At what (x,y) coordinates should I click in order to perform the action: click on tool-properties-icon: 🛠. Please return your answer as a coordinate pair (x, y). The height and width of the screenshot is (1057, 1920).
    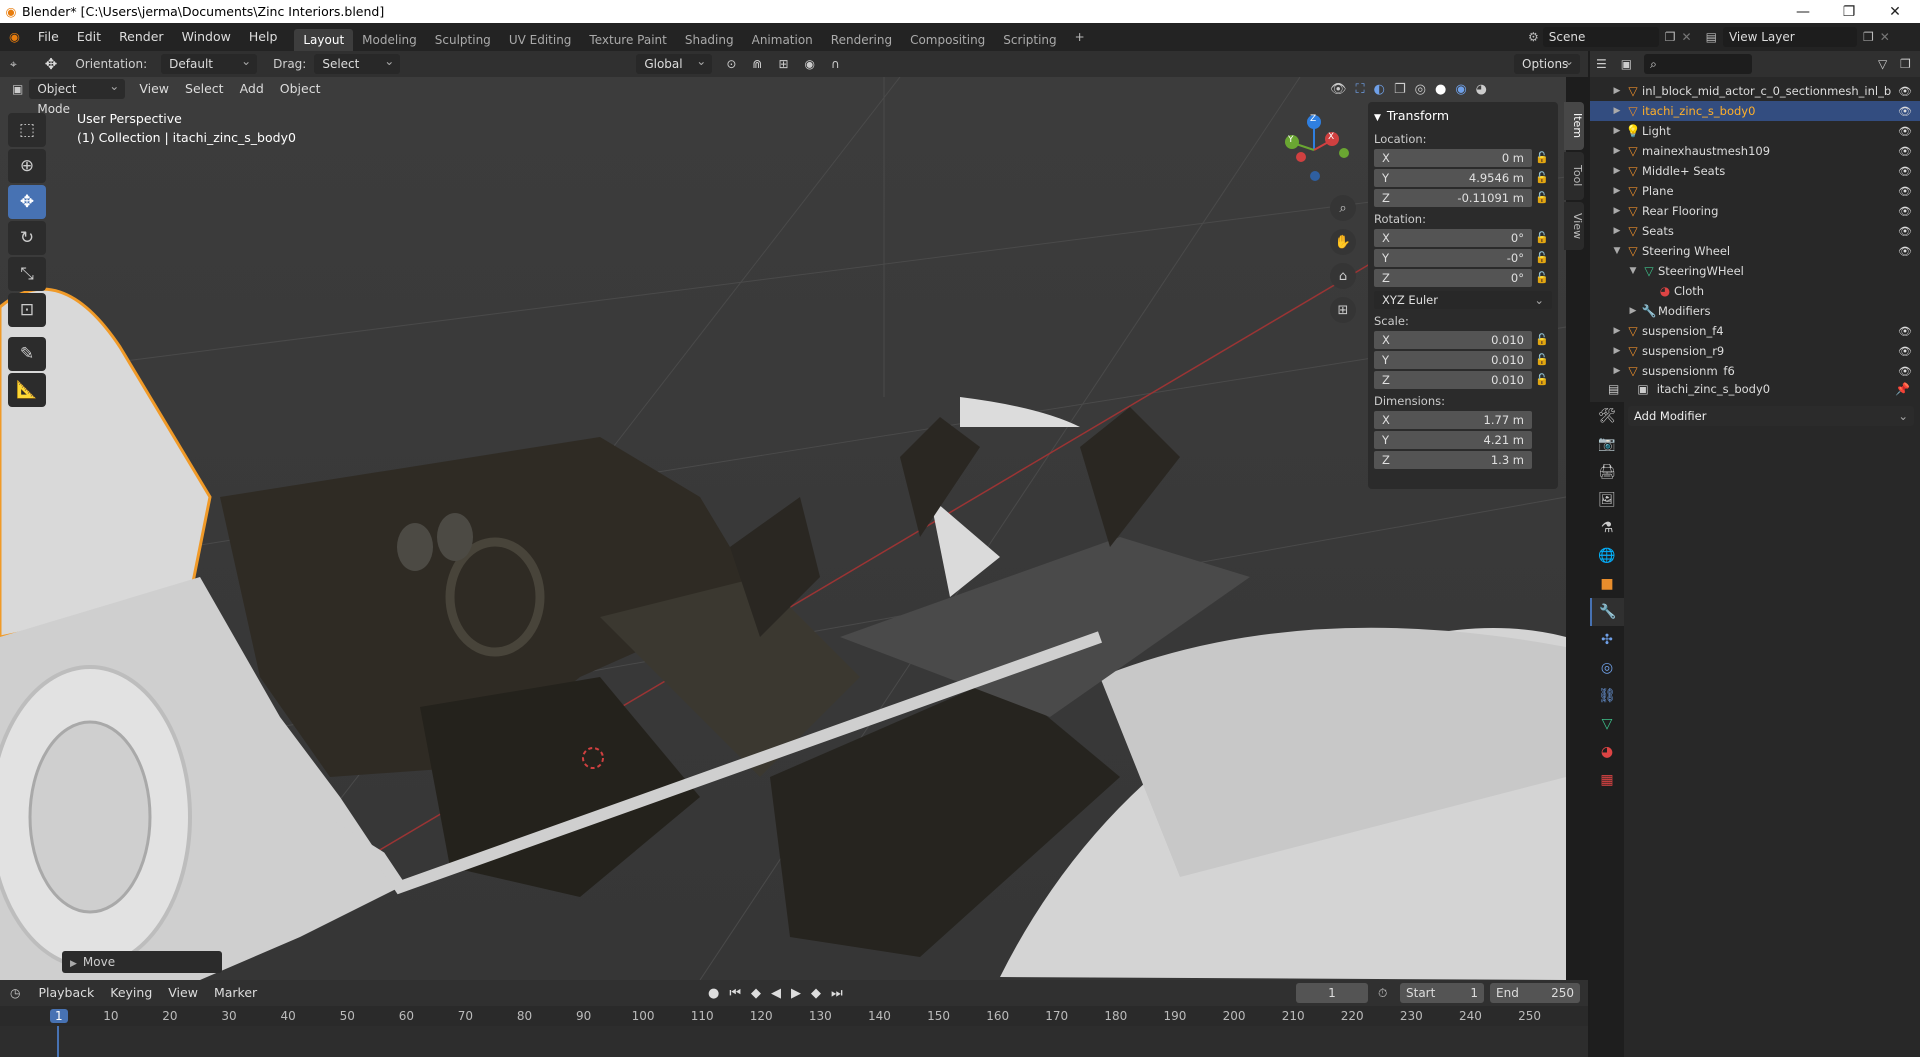
    Looking at the image, I should click on (1607, 416).